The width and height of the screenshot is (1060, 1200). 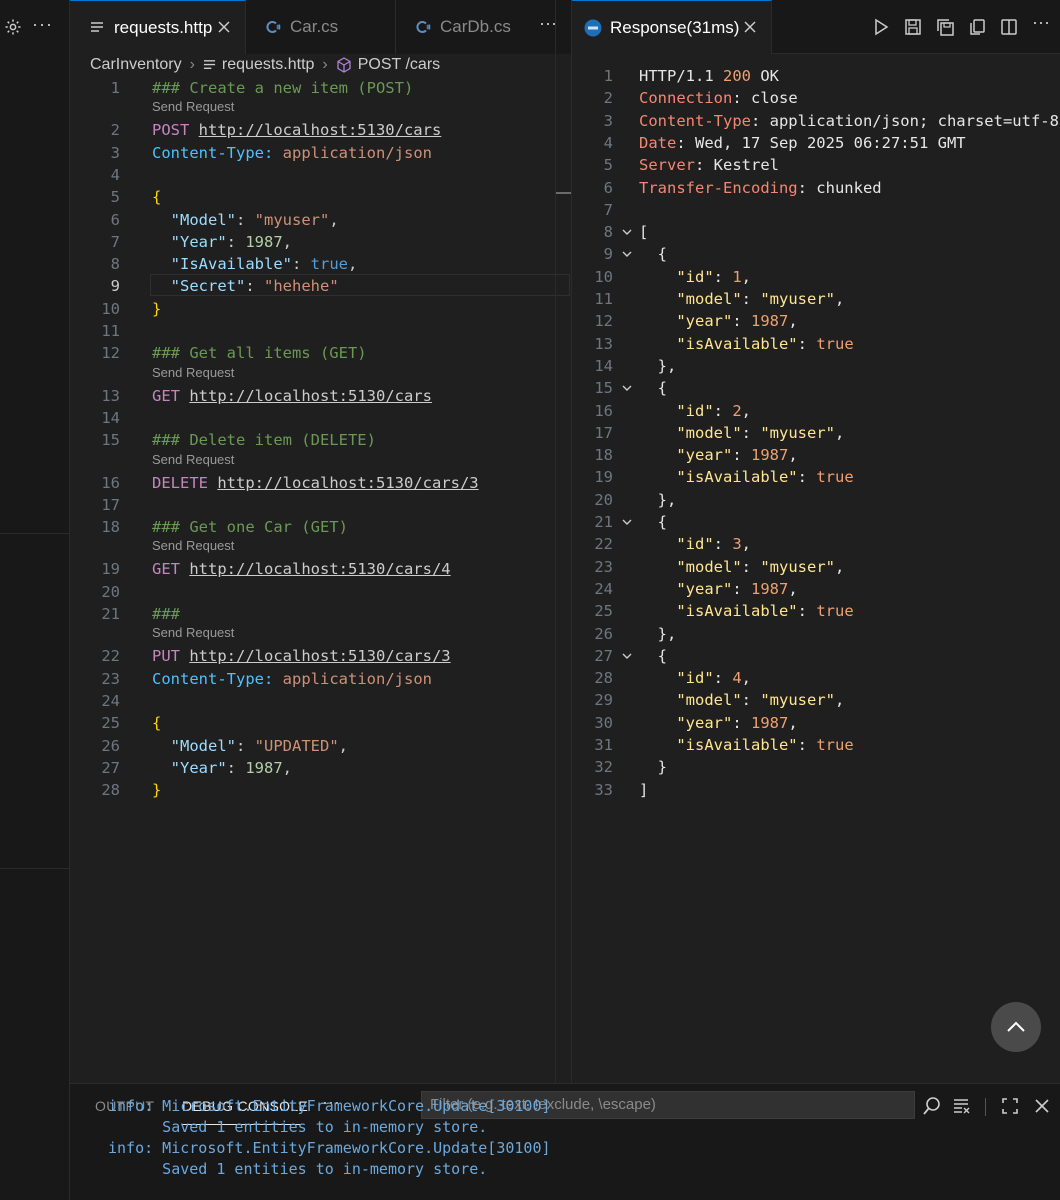 What do you see at coordinates (110, 308) in the screenshot?
I see `line-number: 10` at bounding box center [110, 308].